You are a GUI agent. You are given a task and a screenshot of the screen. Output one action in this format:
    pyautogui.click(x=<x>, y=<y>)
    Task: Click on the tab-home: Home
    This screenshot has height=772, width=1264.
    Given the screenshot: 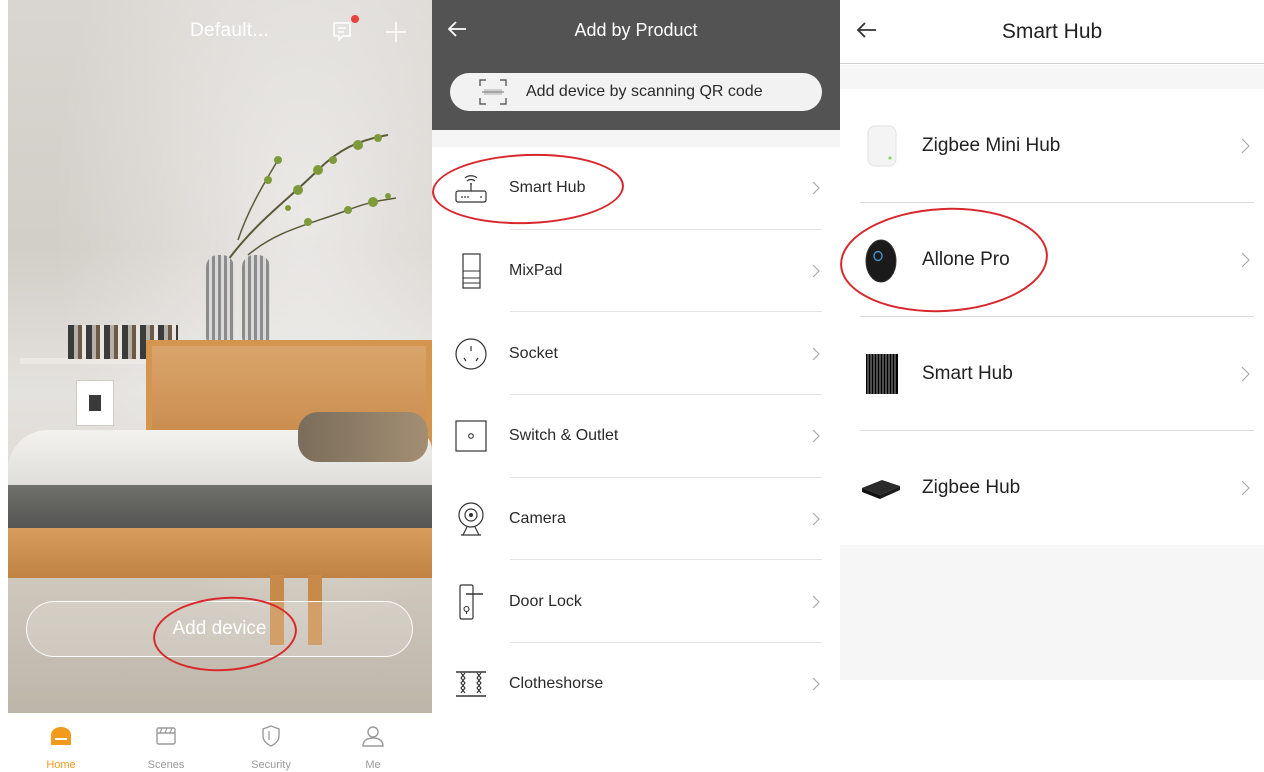 What is the action you would take?
    pyautogui.click(x=61, y=742)
    